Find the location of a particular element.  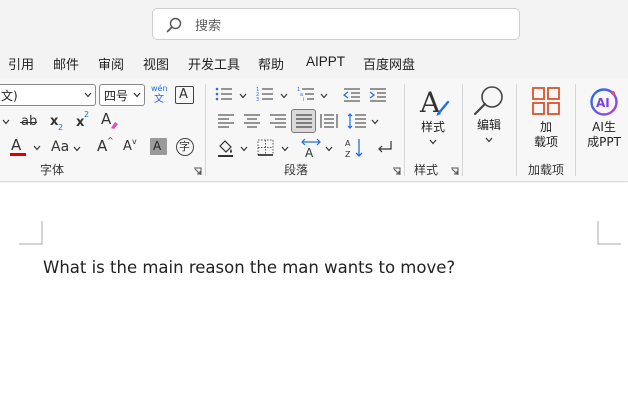

character-border-icon: A is located at coordinates (183, 94).